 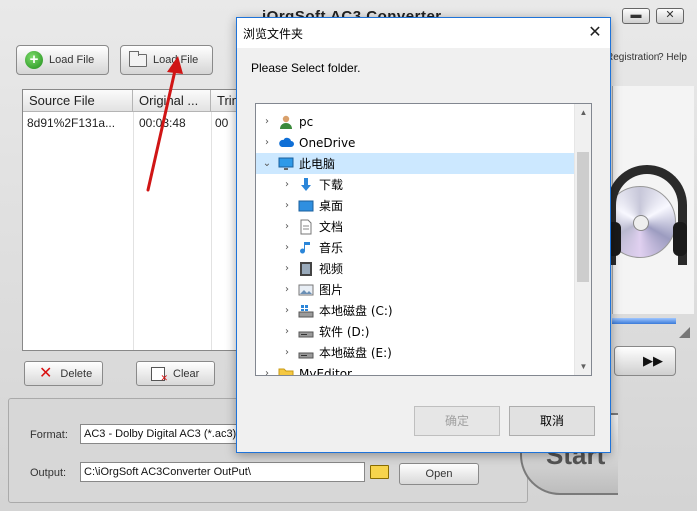 I want to click on desktop-icon, so click(x=306, y=206).